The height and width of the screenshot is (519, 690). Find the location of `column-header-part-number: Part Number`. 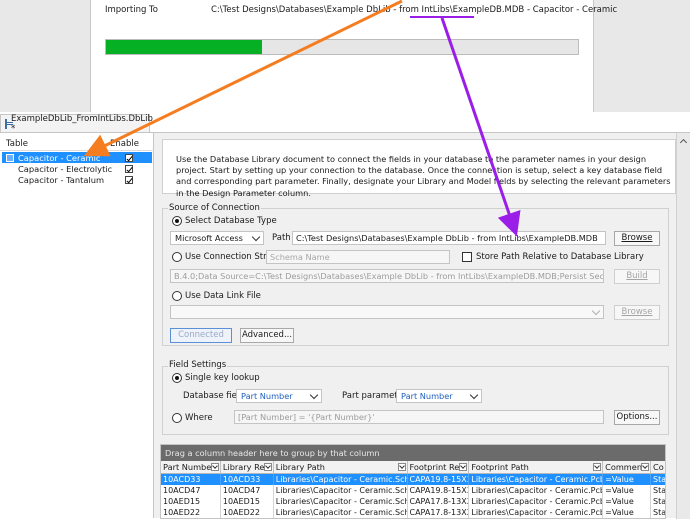

column-header-part-number: Part Number is located at coordinates (191, 467).